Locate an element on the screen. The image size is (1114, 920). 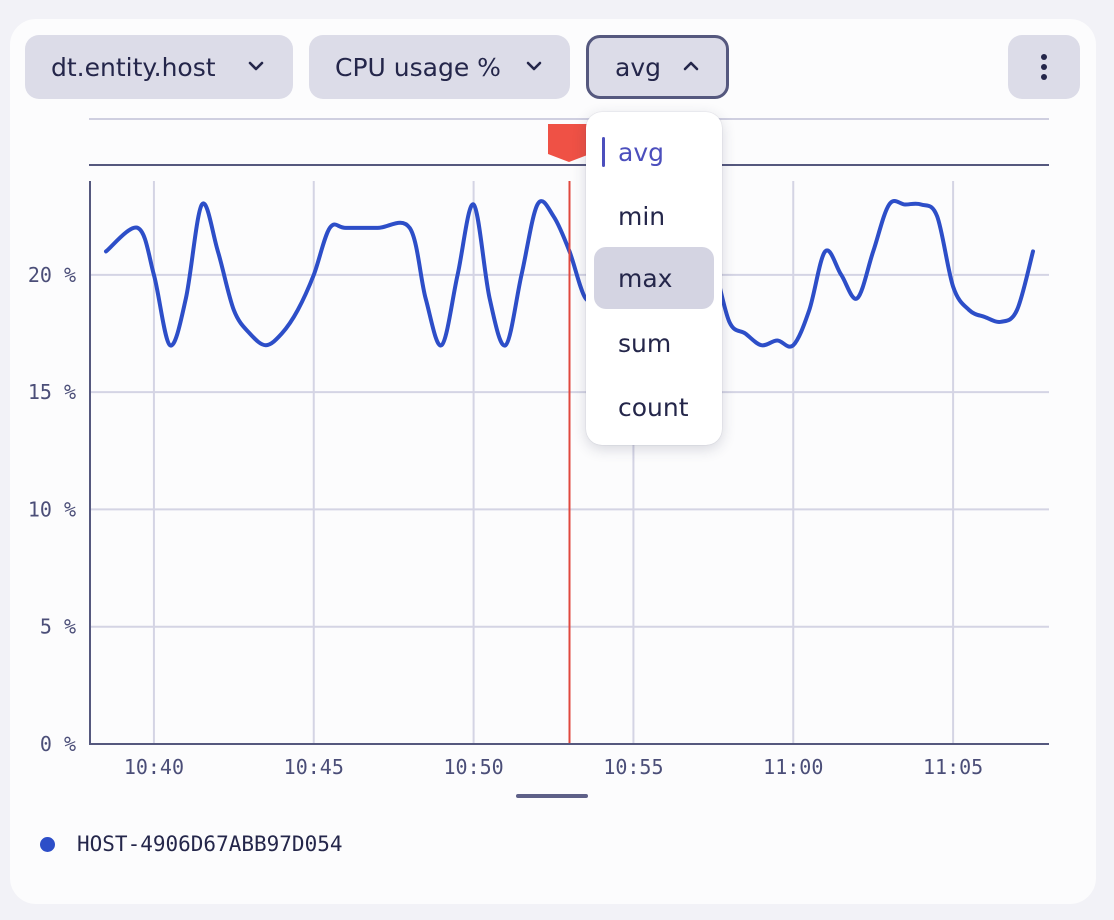
dropdown-option-label: count is located at coordinates (653, 407).